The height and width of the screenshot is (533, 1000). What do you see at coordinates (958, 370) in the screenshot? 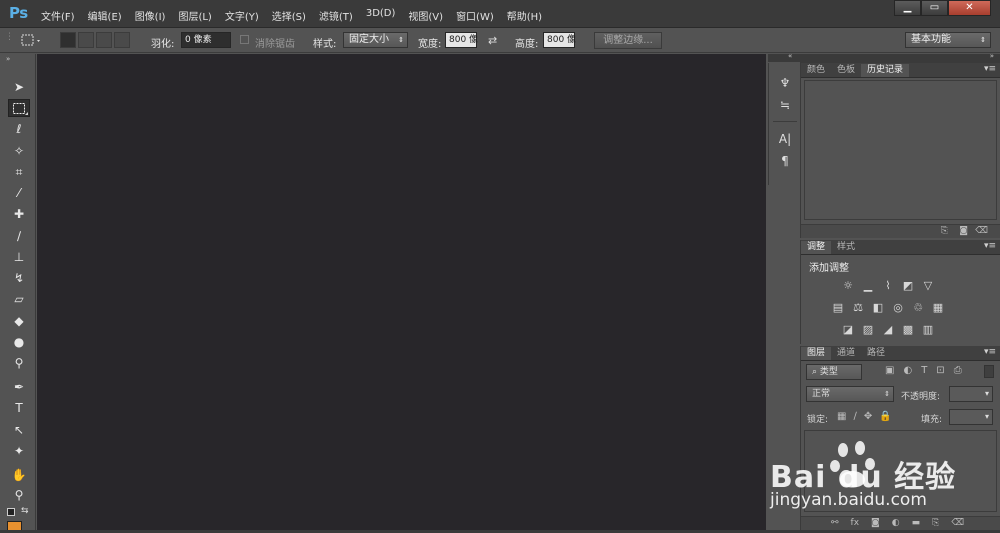
I see `smart-object-filter-icon: ⎙` at bounding box center [958, 370].